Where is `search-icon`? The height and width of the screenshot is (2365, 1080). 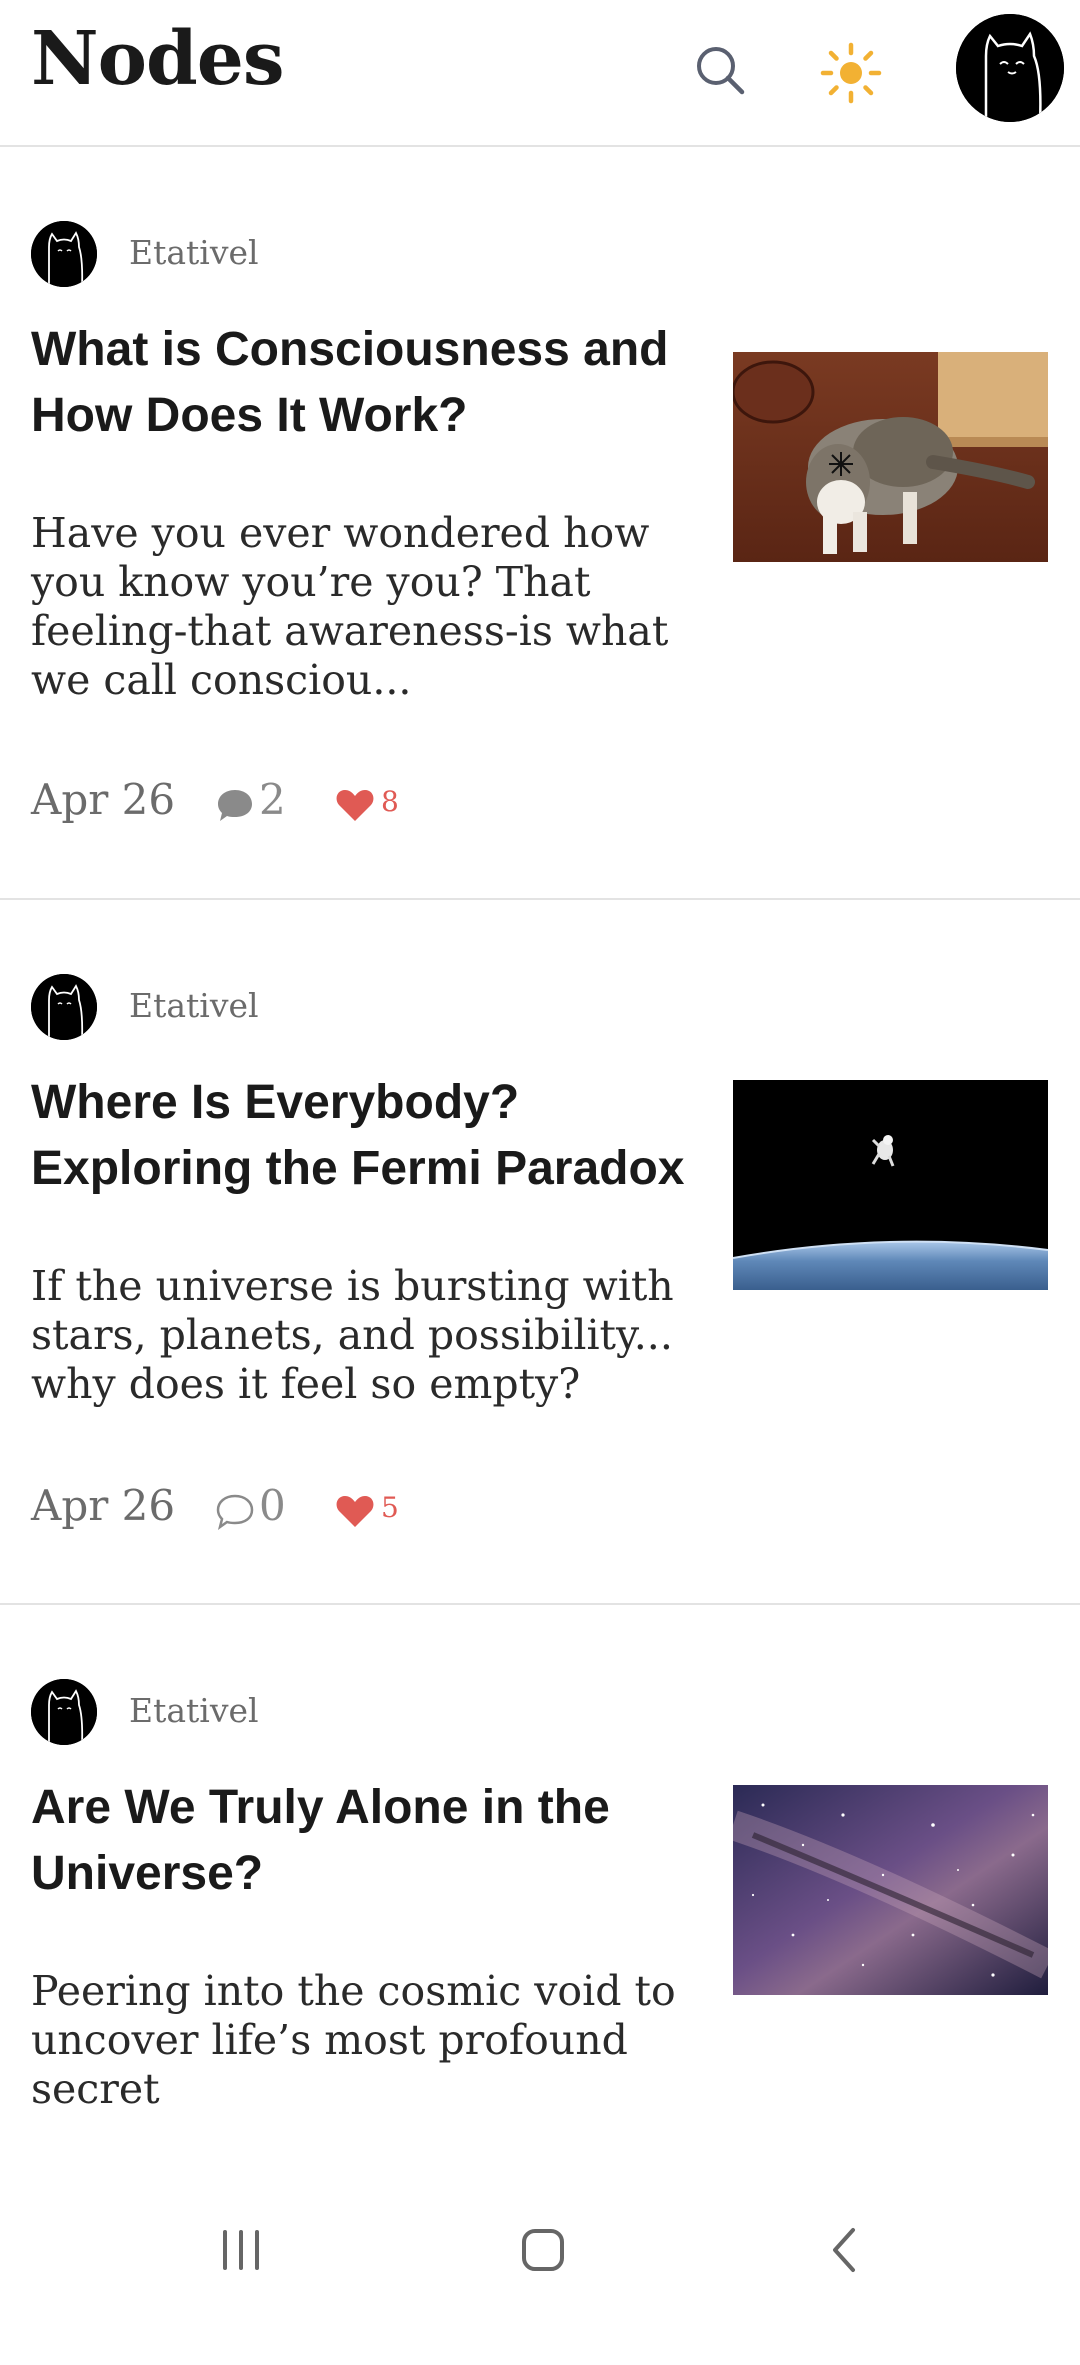 search-icon is located at coordinates (721, 71).